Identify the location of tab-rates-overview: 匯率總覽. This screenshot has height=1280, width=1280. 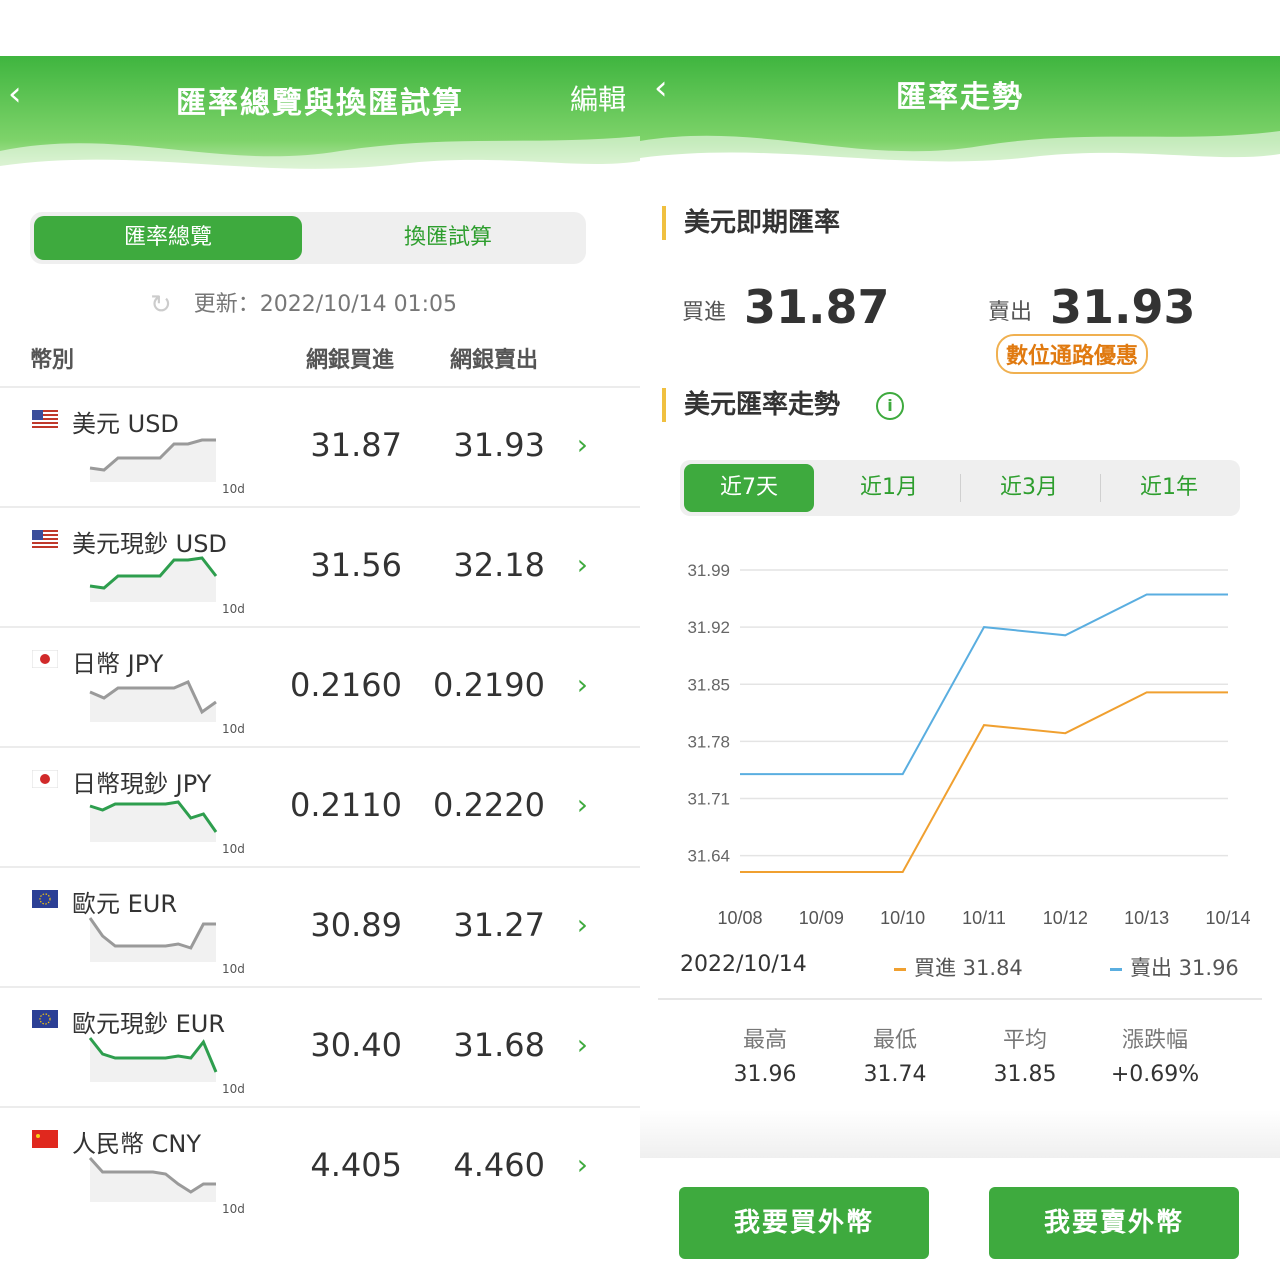
(168, 238).